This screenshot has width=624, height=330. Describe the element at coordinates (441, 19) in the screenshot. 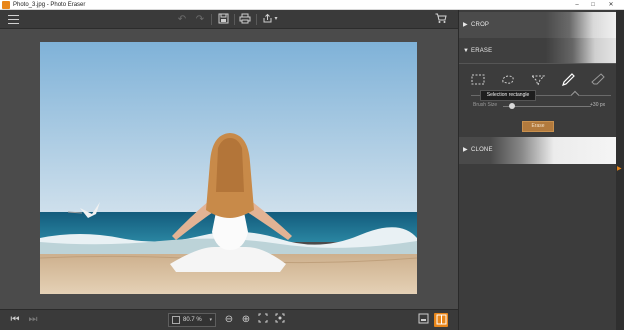

I see `cart-icon` at that location.